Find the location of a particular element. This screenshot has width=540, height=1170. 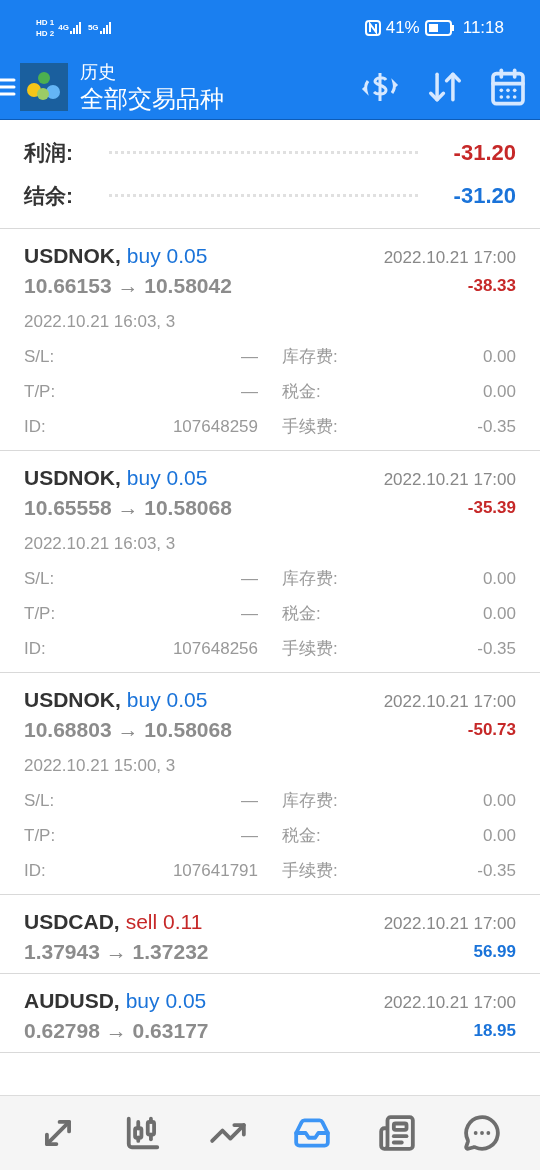

screen-title: 历史 is located at coordinates (98, 72).